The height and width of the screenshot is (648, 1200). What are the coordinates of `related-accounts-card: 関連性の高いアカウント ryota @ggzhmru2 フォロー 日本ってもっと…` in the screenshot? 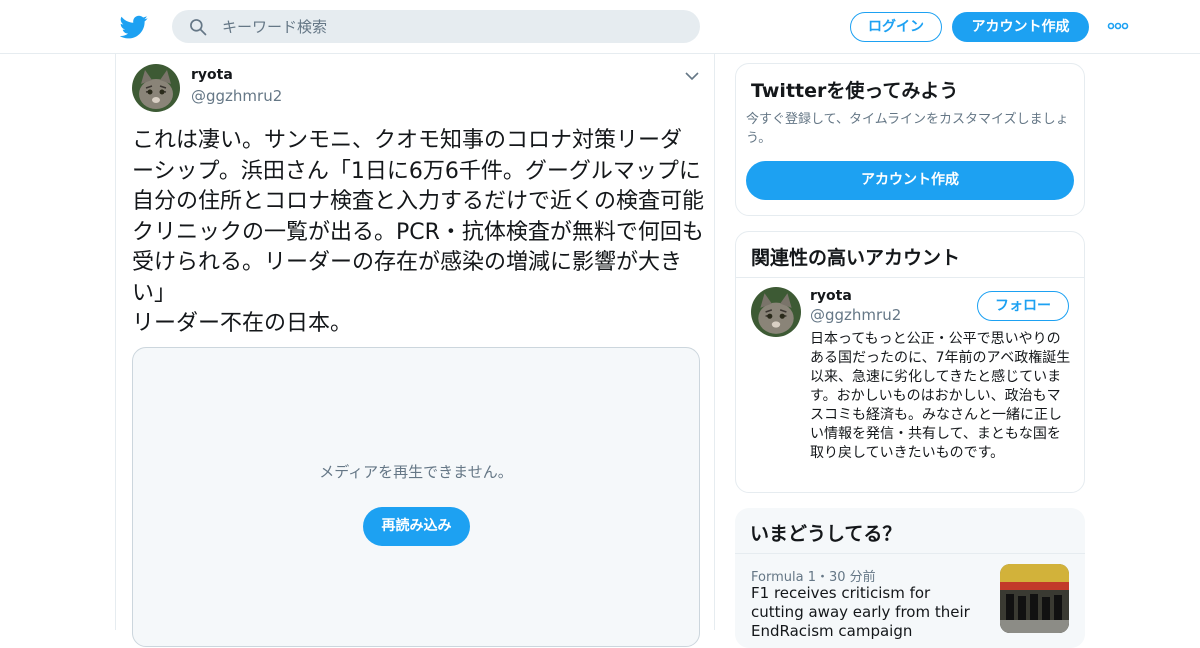 It's located at (910, 362).